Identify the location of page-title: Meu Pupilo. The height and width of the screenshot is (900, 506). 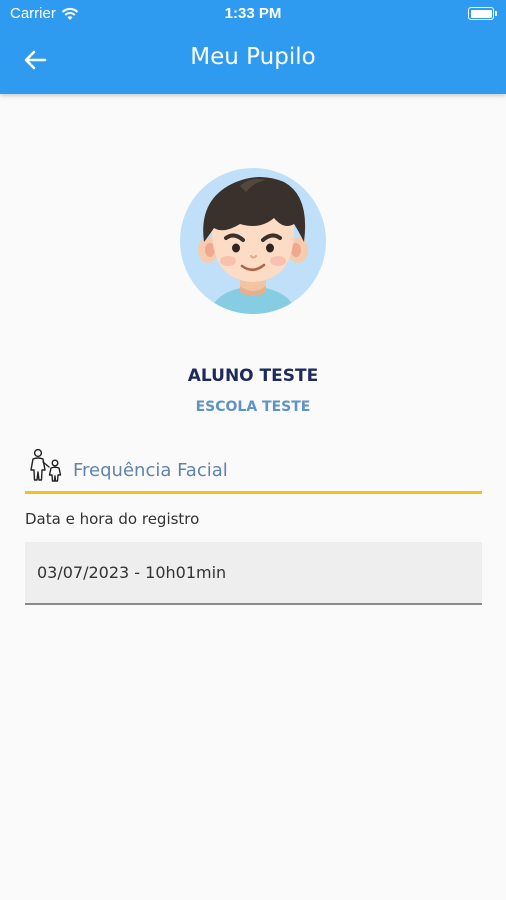
(253, 57).